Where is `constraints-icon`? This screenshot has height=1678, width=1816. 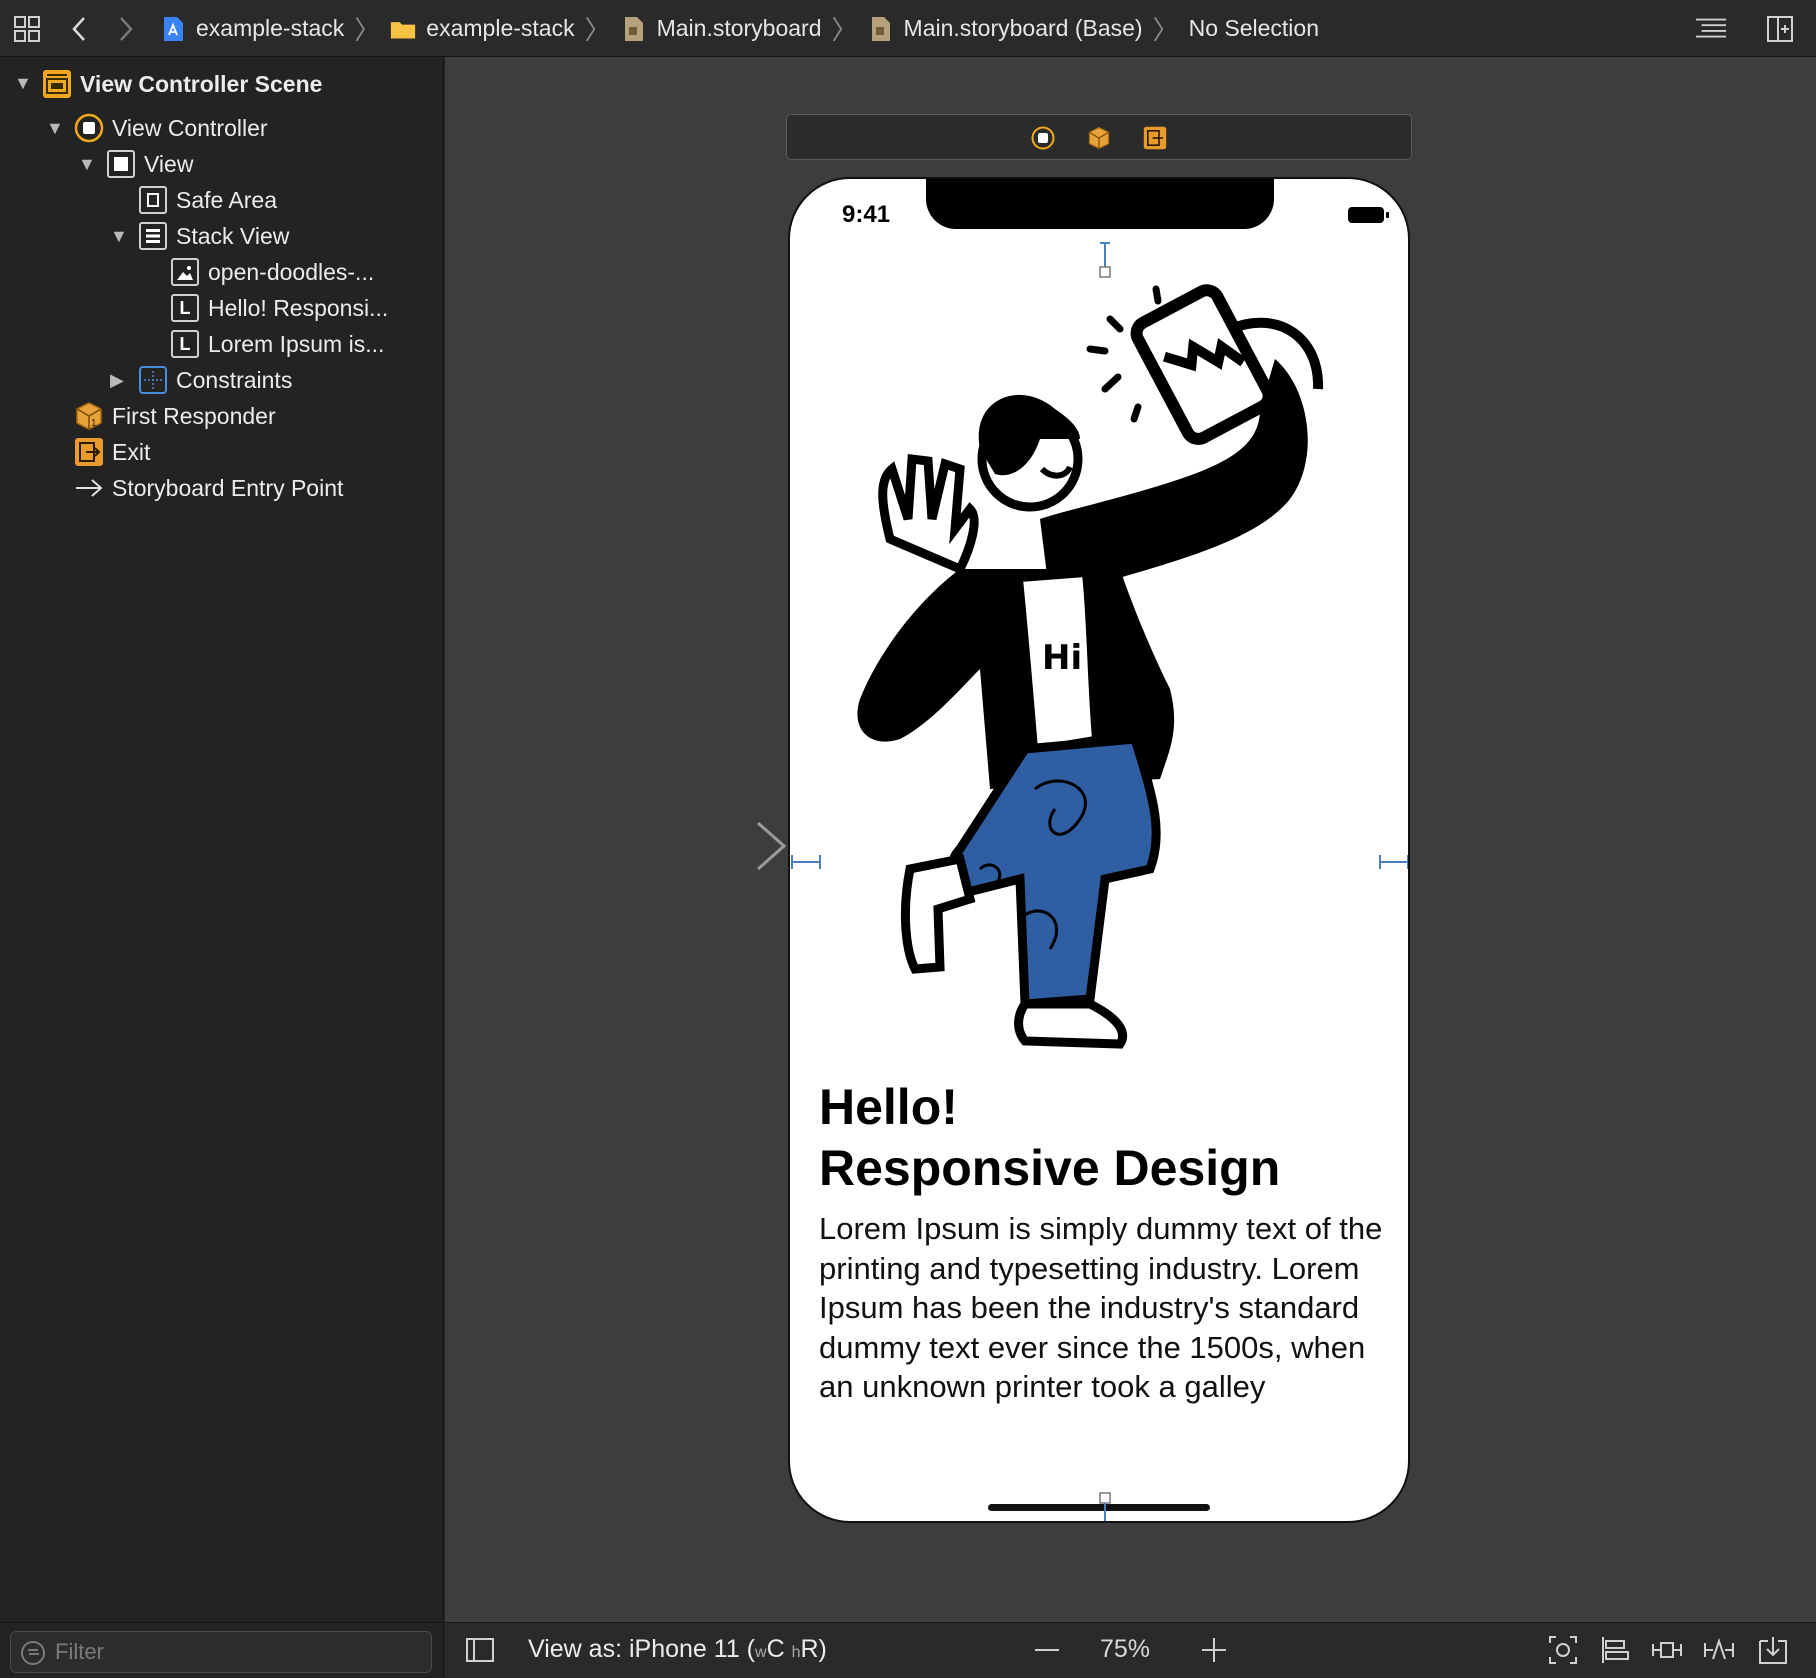 constraints-icon is located at coordinates (153, 380).